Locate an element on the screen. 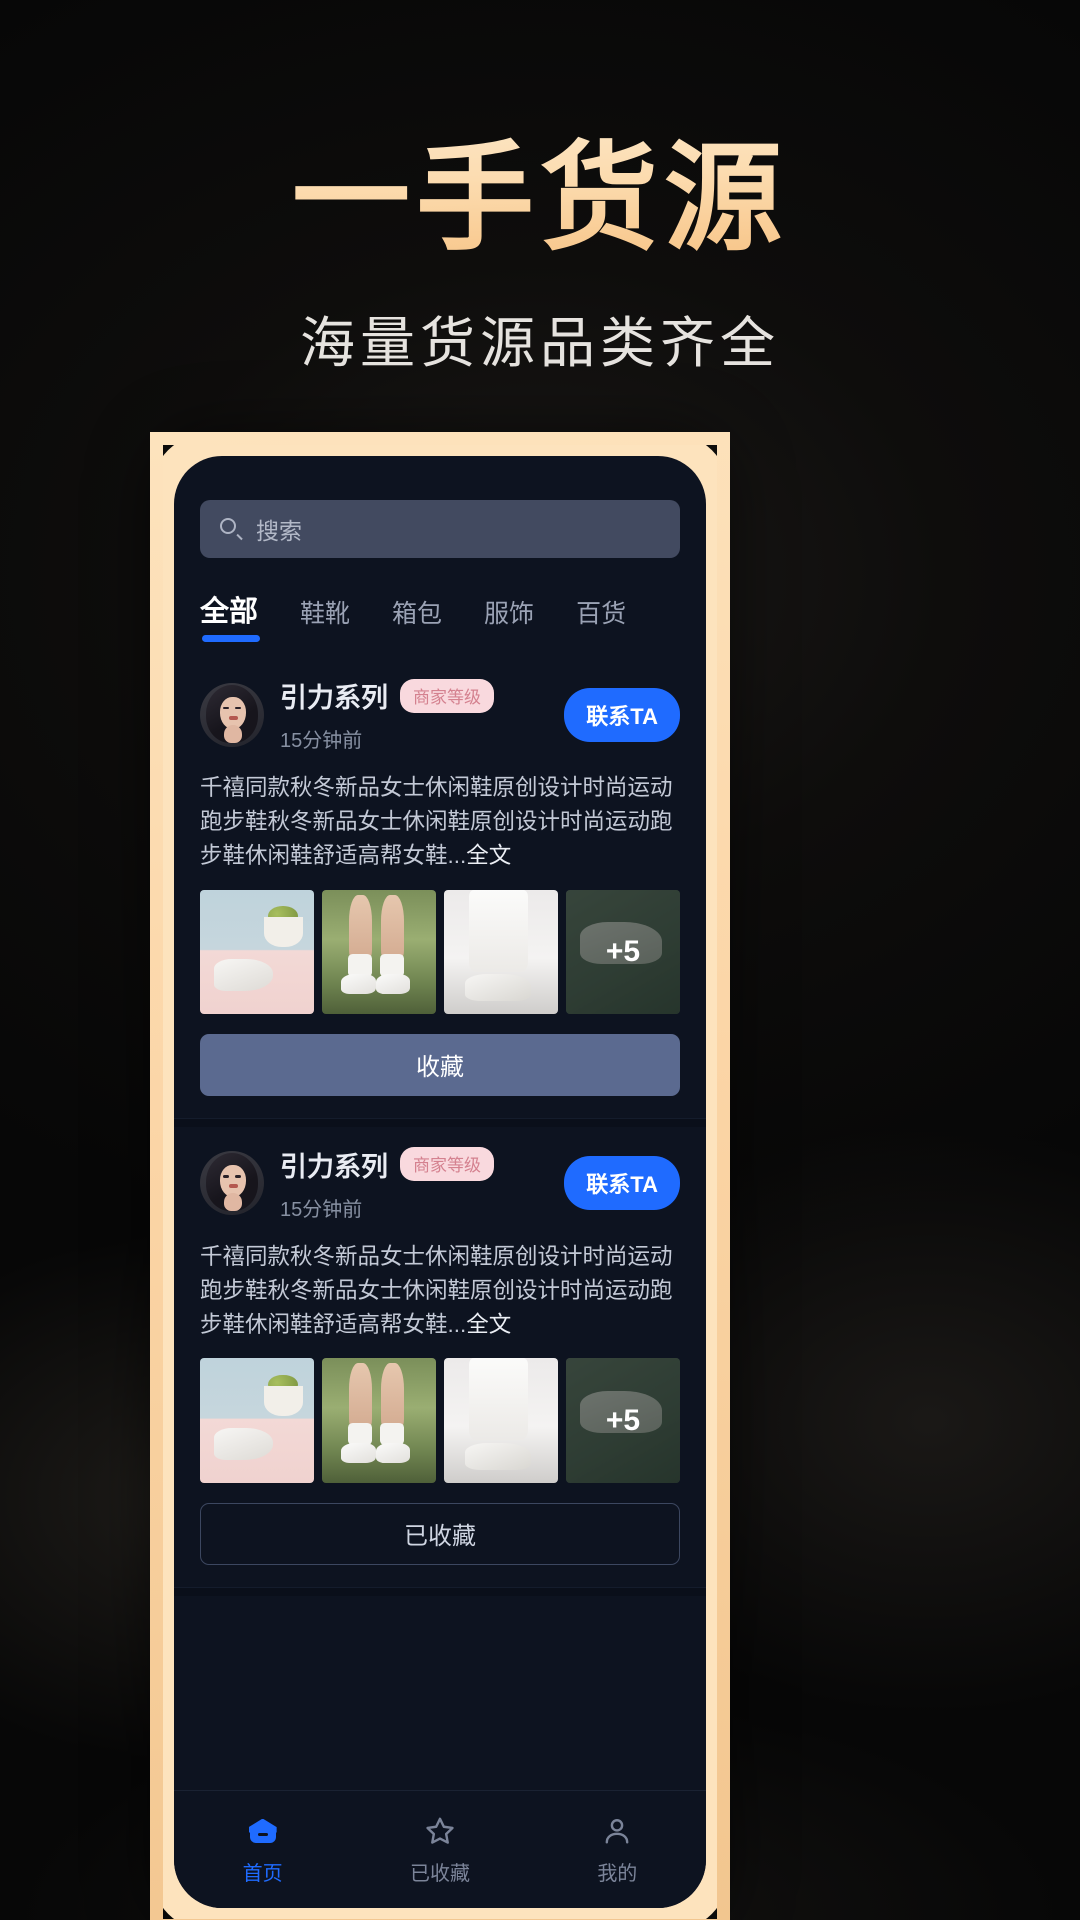 The width and height of the screenshot is (1080, 1920). poster-subline: 海量货源品类齐全 is located at coordinates (539, 343).